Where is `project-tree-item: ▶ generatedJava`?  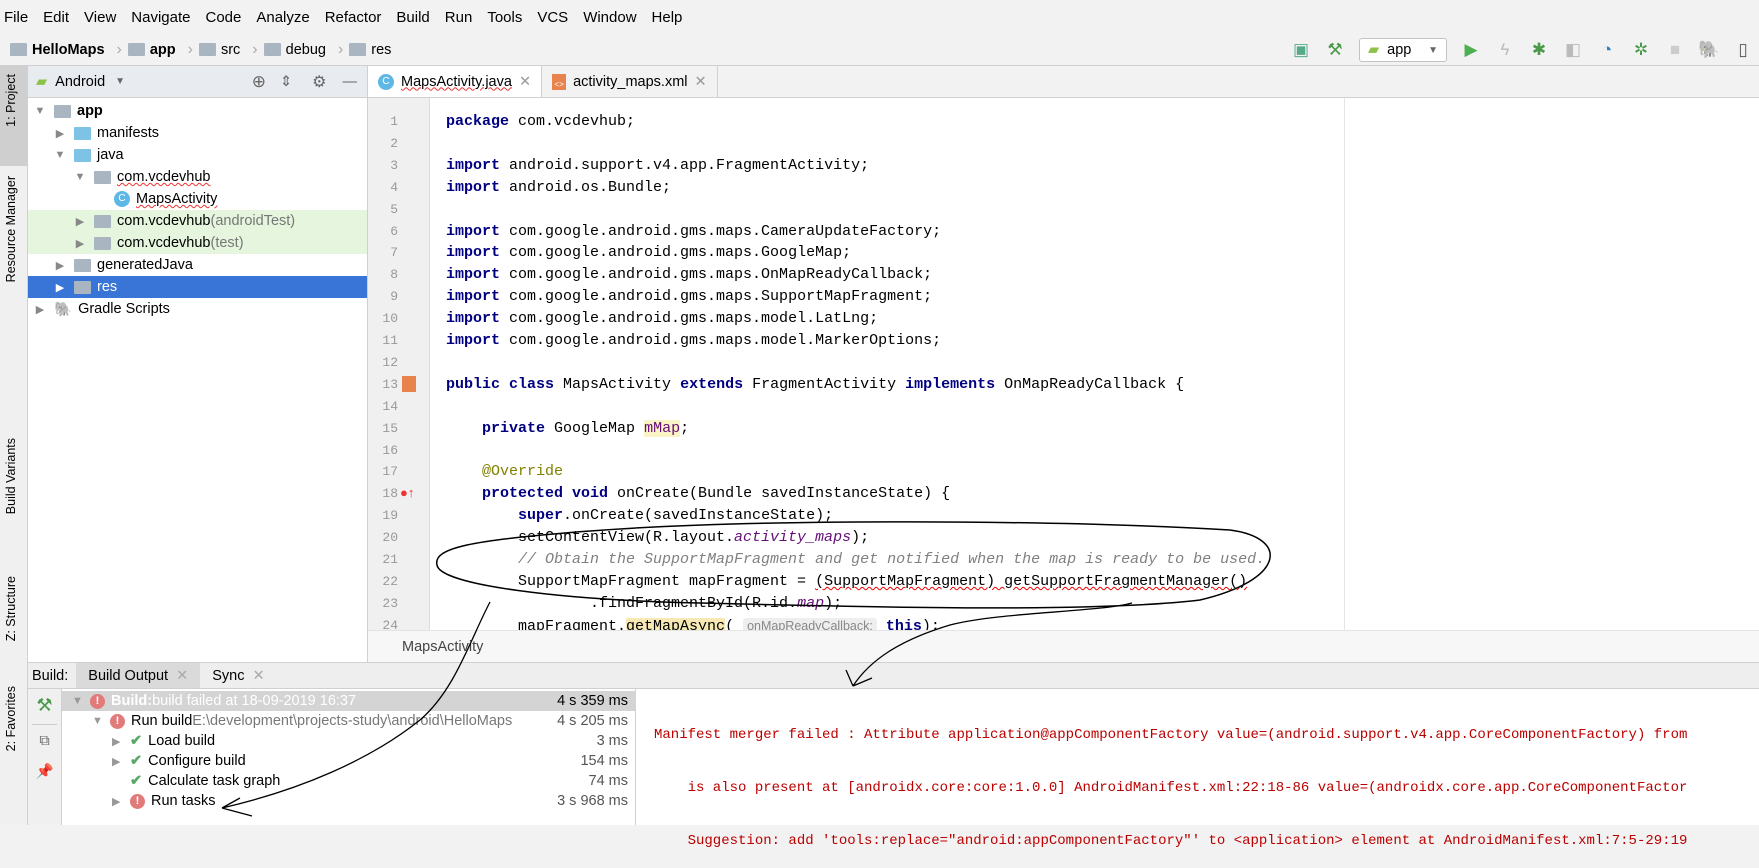 project-tree-item: ▶ generatedJava is located at coordinates (197, 265).